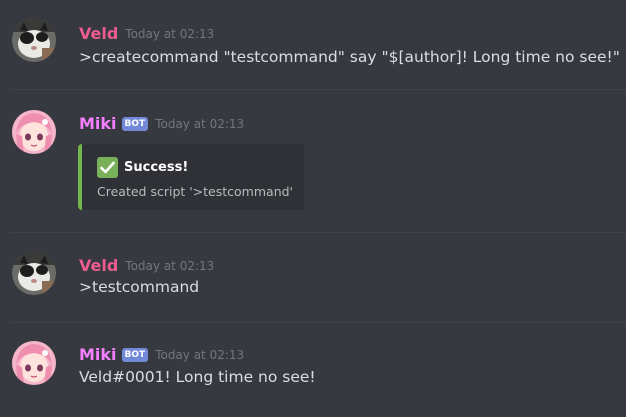  I want to click on embed-title-text: Success!, so click(156, 167).